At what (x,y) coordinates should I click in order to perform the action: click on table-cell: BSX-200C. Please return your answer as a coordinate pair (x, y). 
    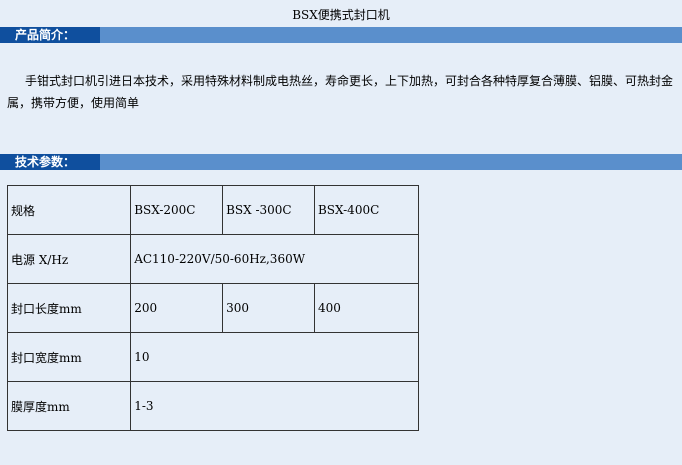
    Looking at the image, I should click on (177, 210).